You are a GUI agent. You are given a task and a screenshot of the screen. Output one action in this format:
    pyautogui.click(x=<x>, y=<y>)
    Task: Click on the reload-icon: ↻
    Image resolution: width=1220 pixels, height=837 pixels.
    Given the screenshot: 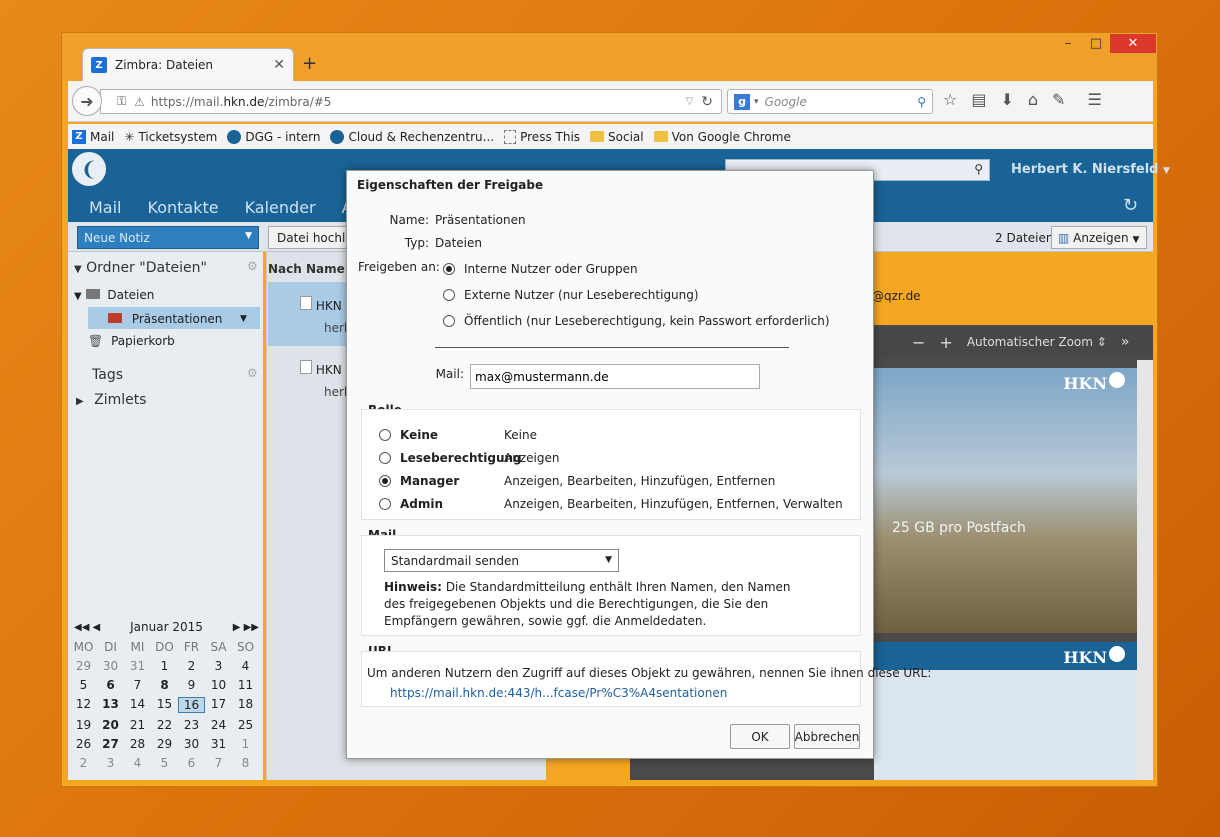 What is the action you would take?
    pyautogui.click(x=707, y=102)
    